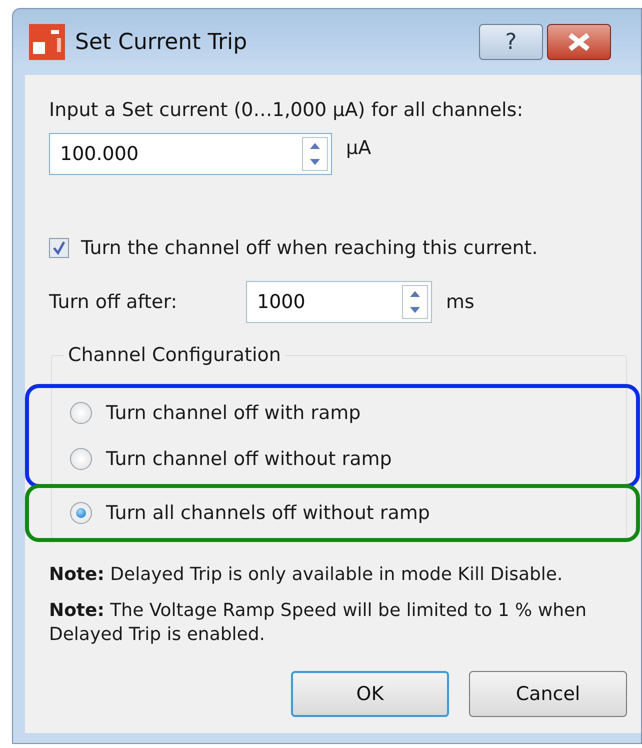 The height and width of the screenshot is (748, 642). Describe the element at coordinates (174, 355) in the screenshot. I see `group-title: Channel Configuration` at that location.